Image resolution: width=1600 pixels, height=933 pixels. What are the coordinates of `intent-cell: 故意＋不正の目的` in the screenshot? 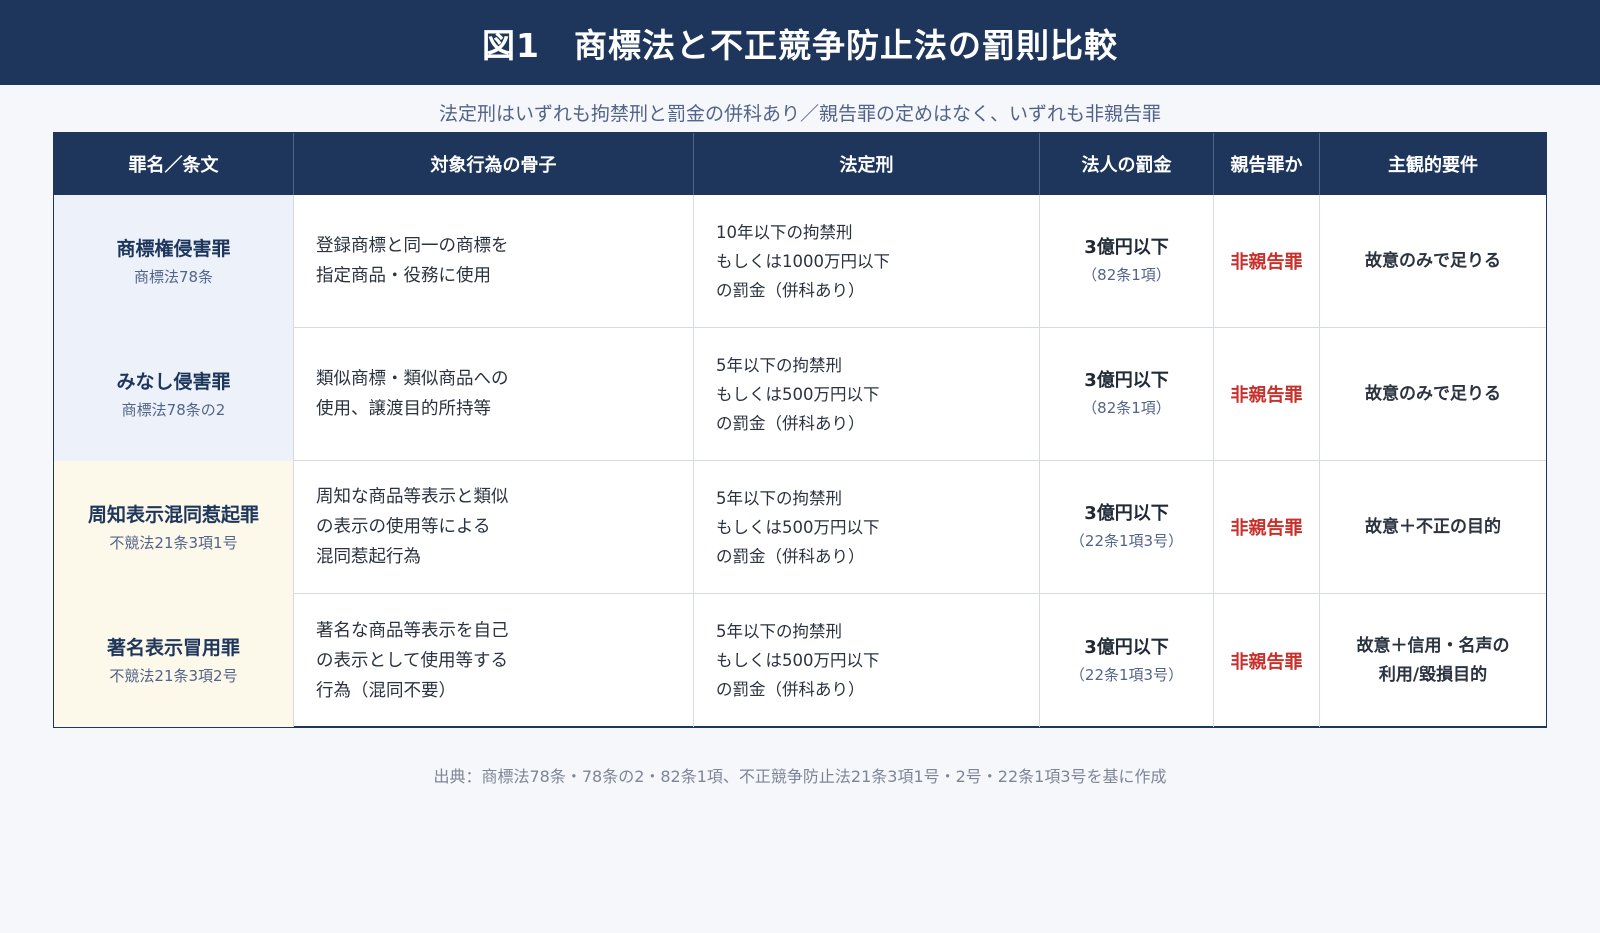 It's located at (1433, 527).